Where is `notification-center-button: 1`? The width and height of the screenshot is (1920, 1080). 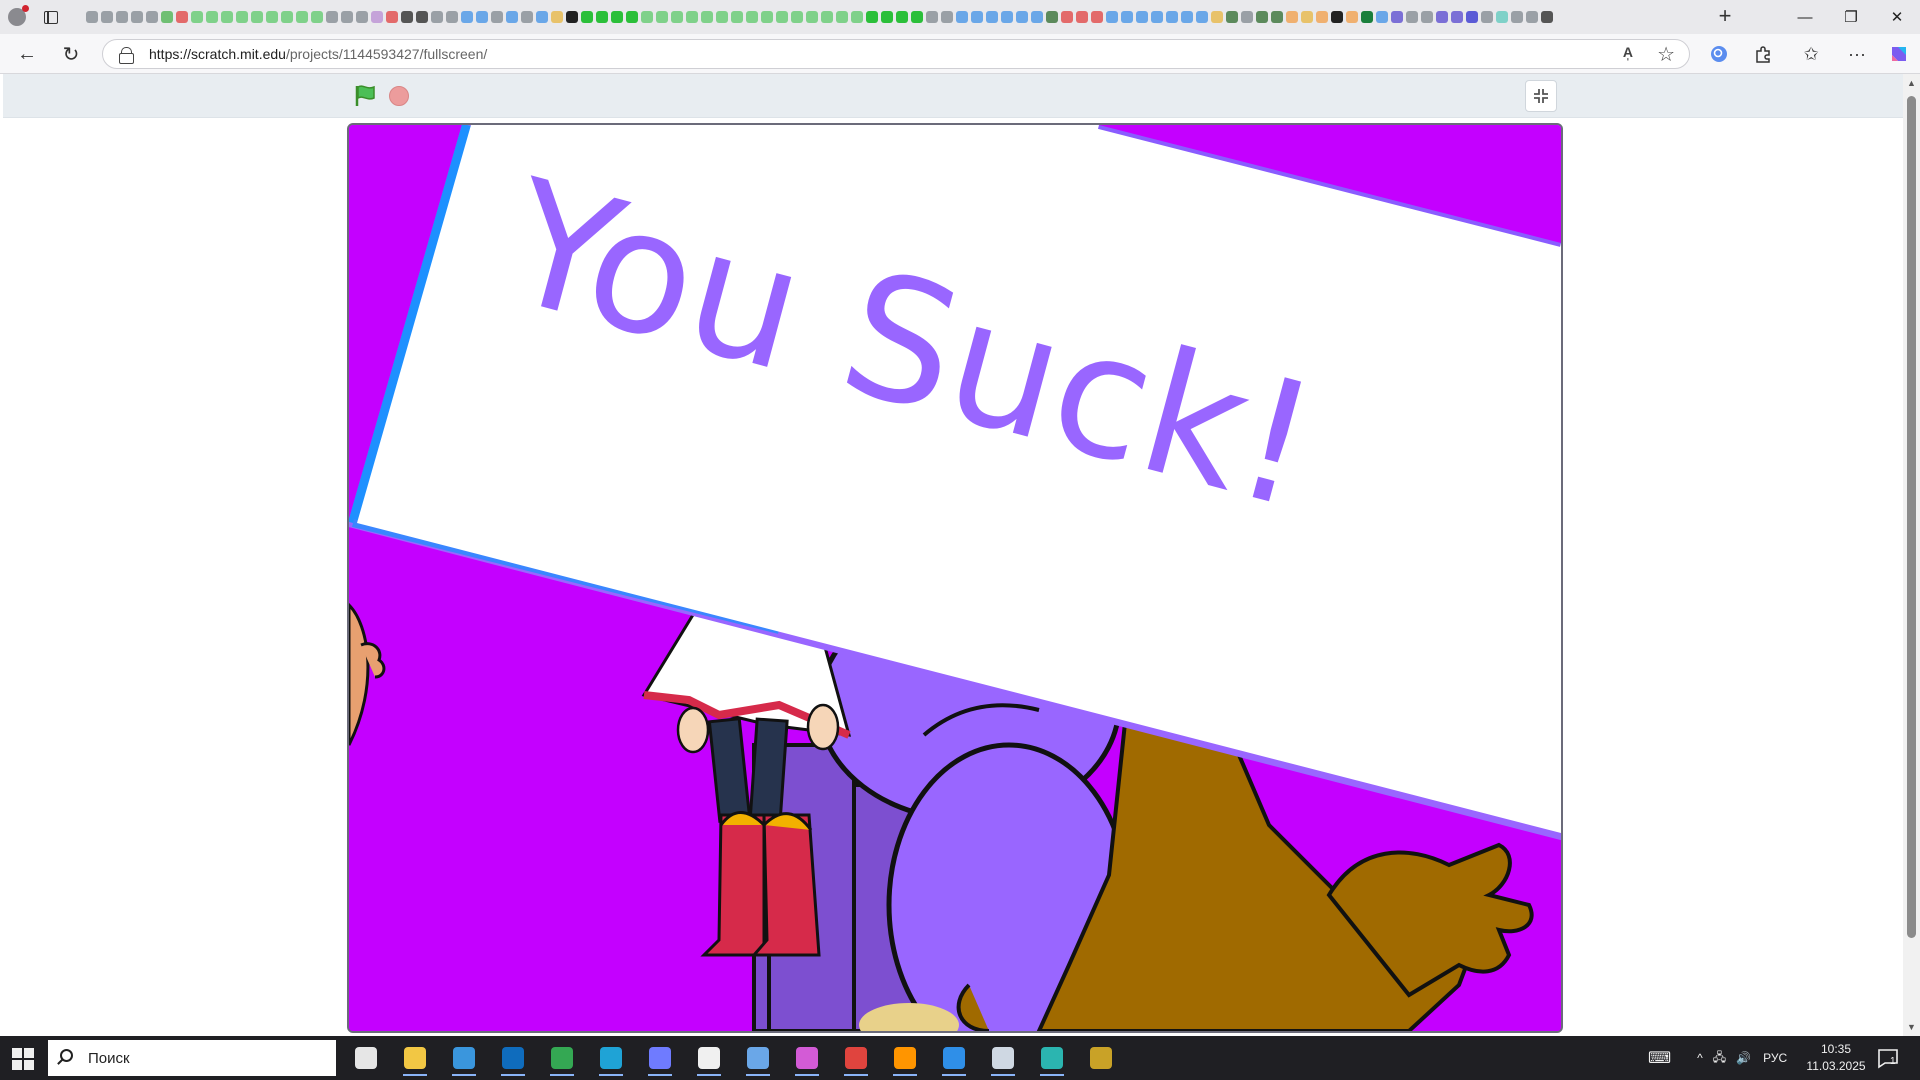 notification-center-button: 1 is located at coordinates (1888, 1058).